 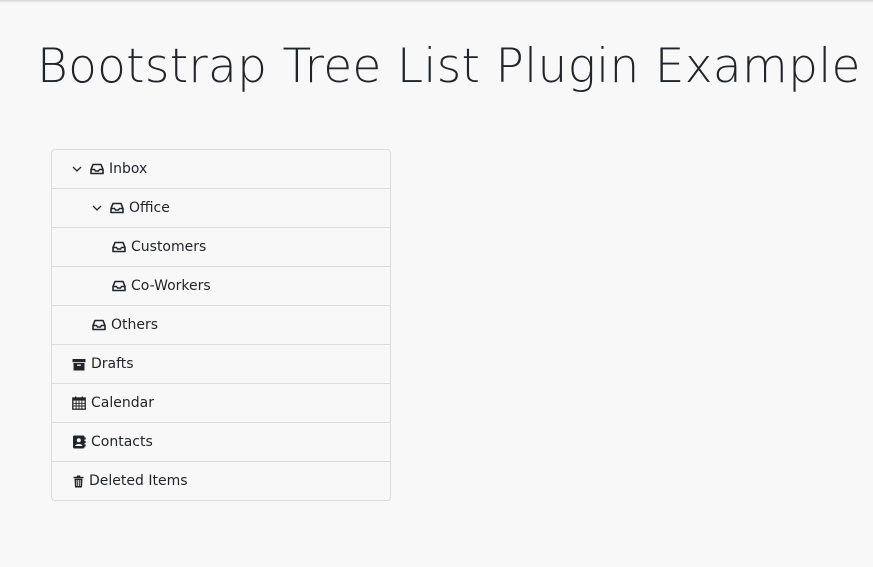 What do you see at coordinates (436, 1) in the screenshot?
I see `top-shadow` at bounding box center [436, 1].